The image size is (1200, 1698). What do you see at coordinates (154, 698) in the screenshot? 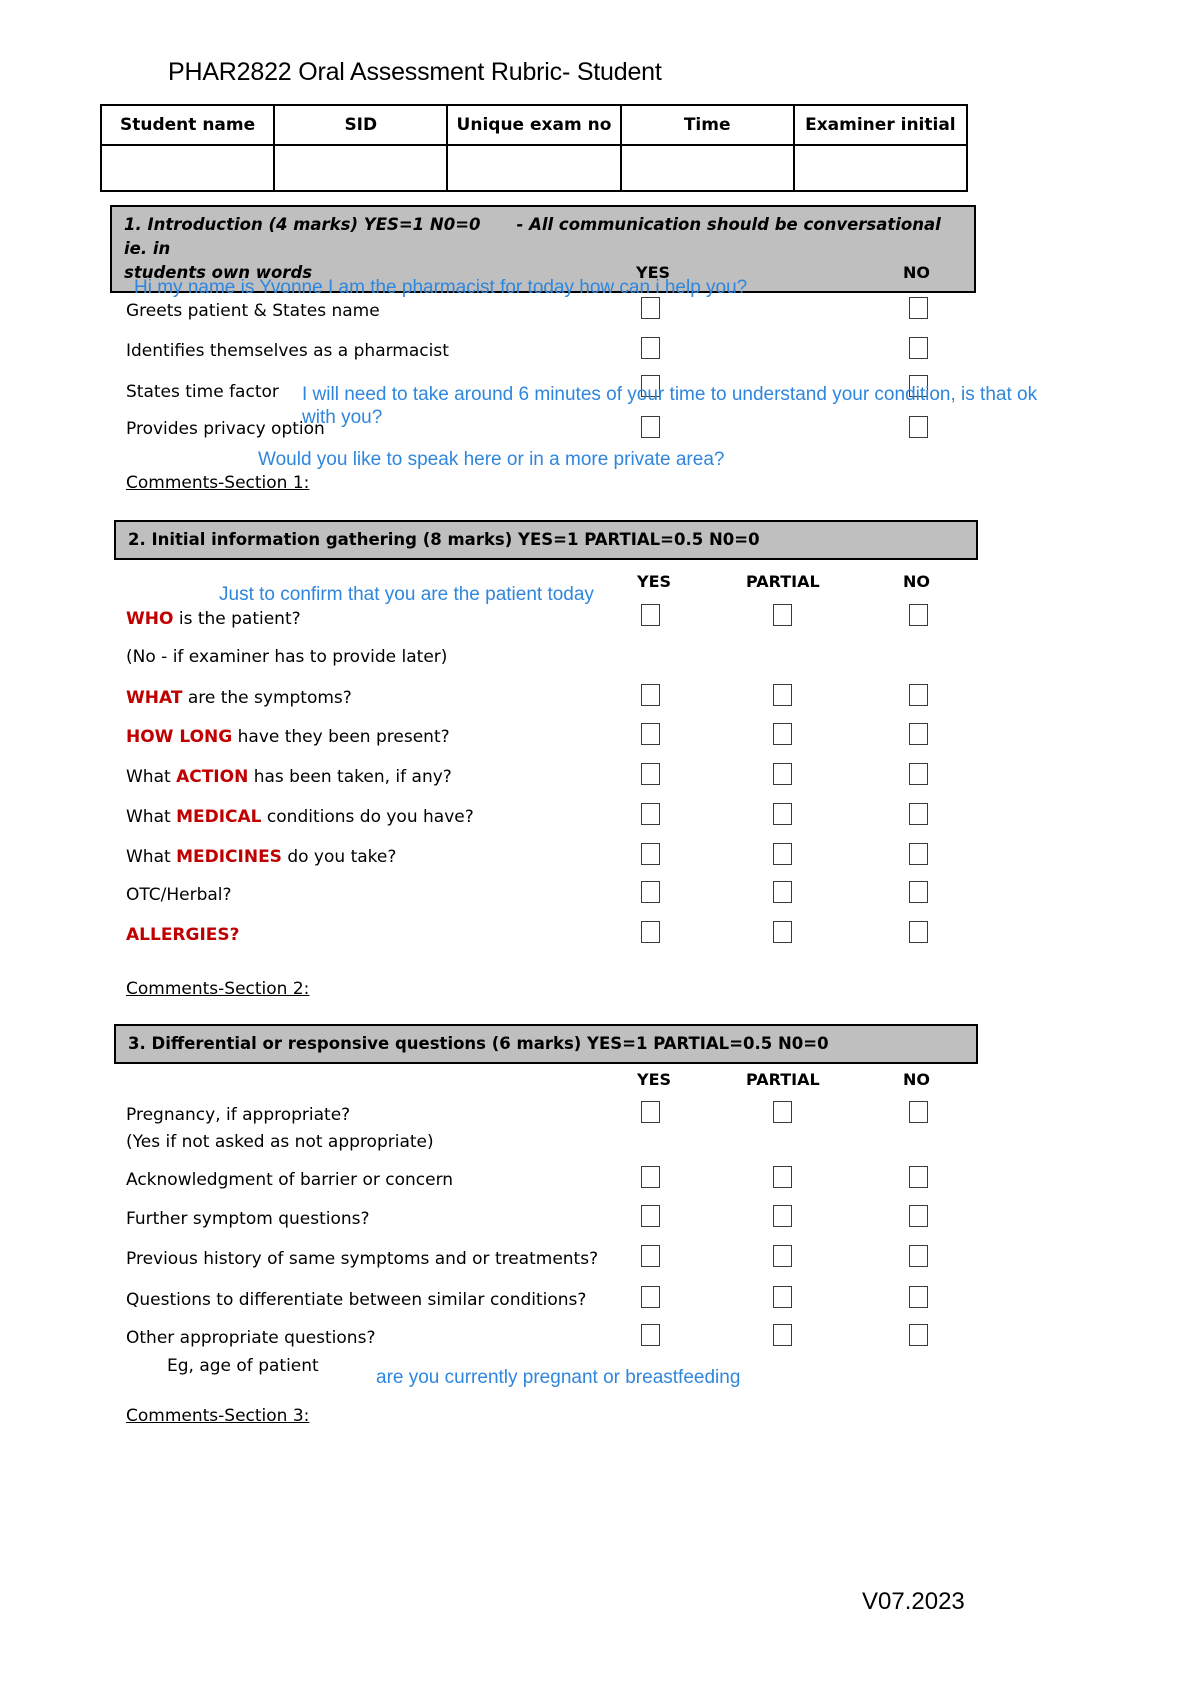
I see `emphasis-what: WHAT` at bounding box center [154, 698].